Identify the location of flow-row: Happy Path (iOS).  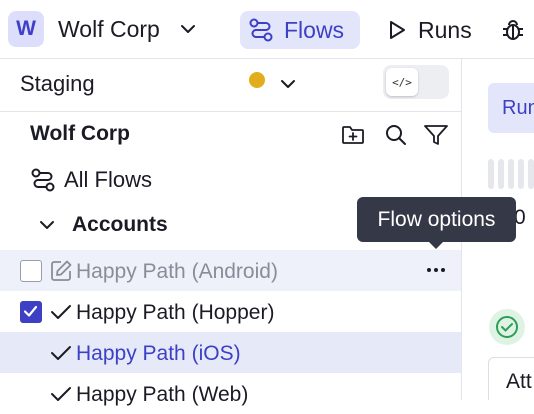
(230, 352).